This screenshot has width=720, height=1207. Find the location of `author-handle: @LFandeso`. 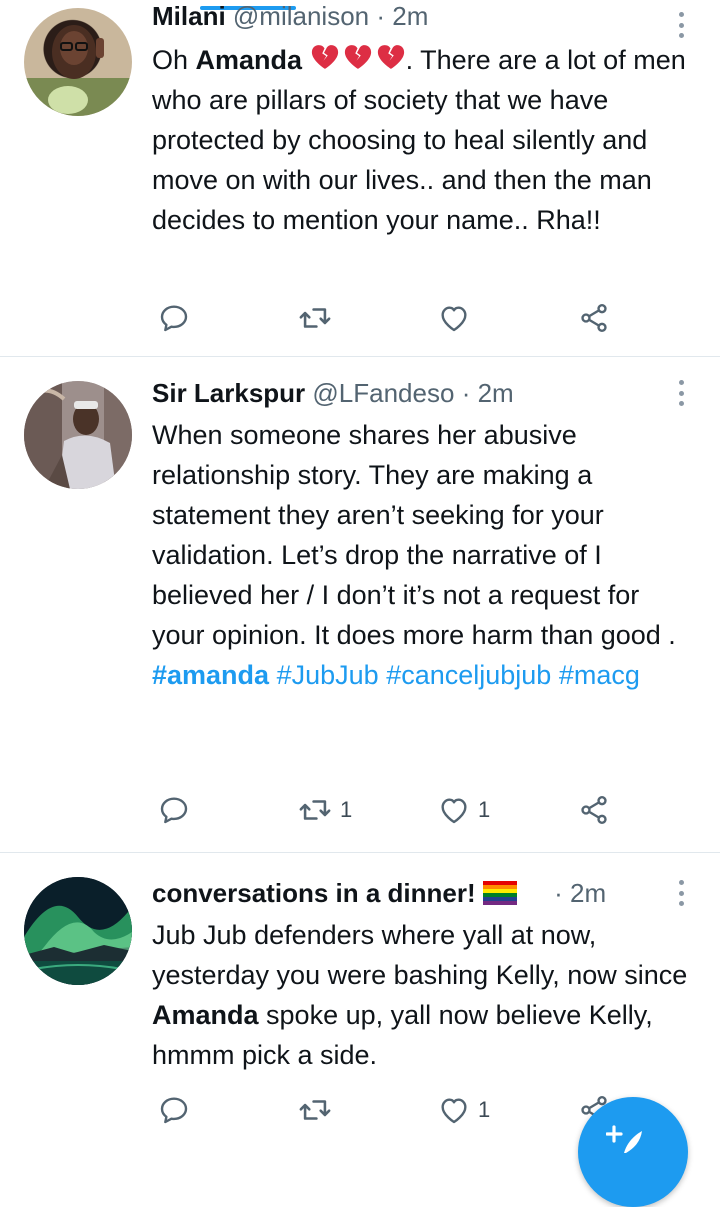

author-handle: @LFandeso is located at coordinates (383, 393).